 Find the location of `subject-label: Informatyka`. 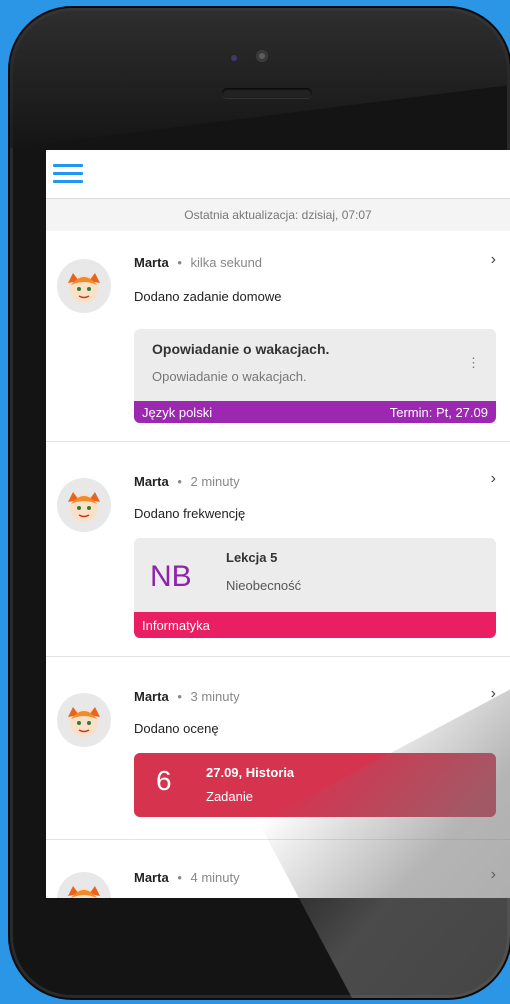

subject-label: Informatyka is located at coordinates (176, 625).